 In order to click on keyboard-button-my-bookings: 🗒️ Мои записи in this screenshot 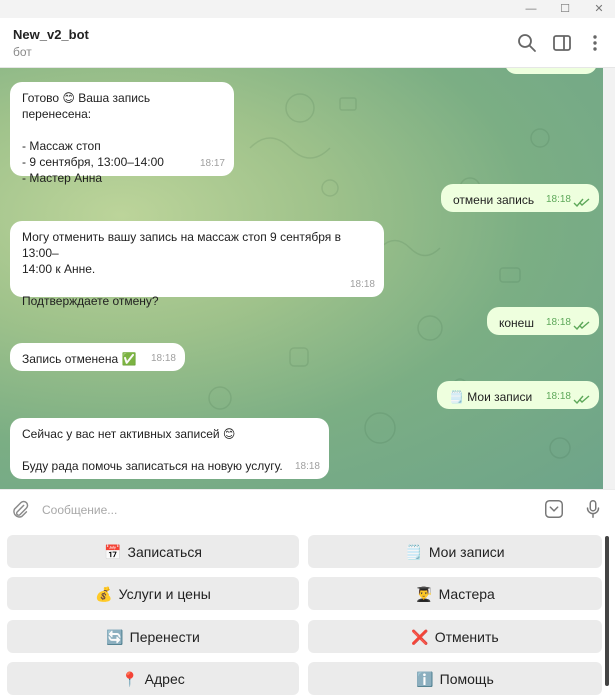, I will do `click(455, 551)`.